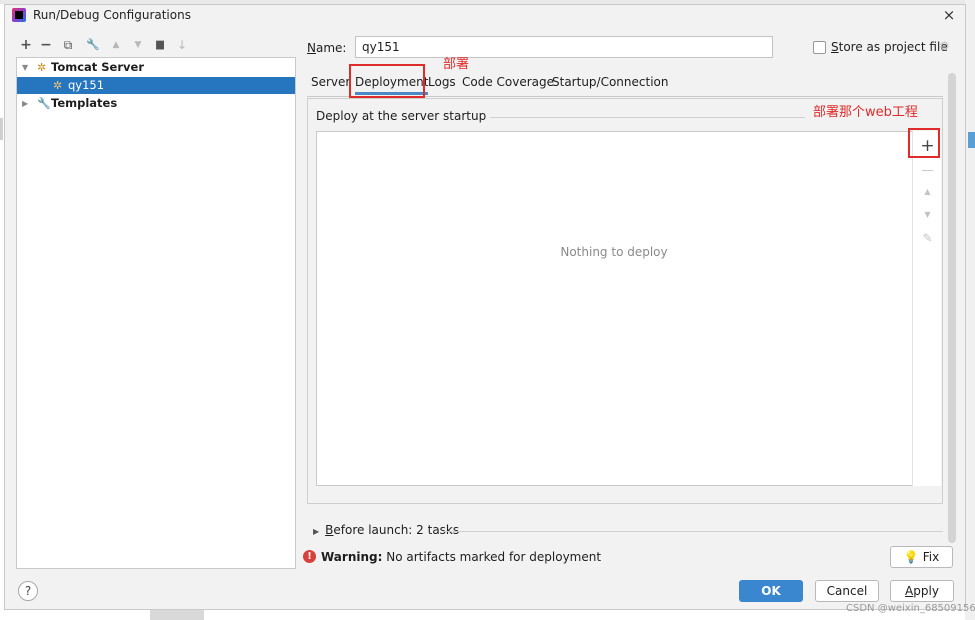  I want to click on error-icon: !, so click(309, 556).